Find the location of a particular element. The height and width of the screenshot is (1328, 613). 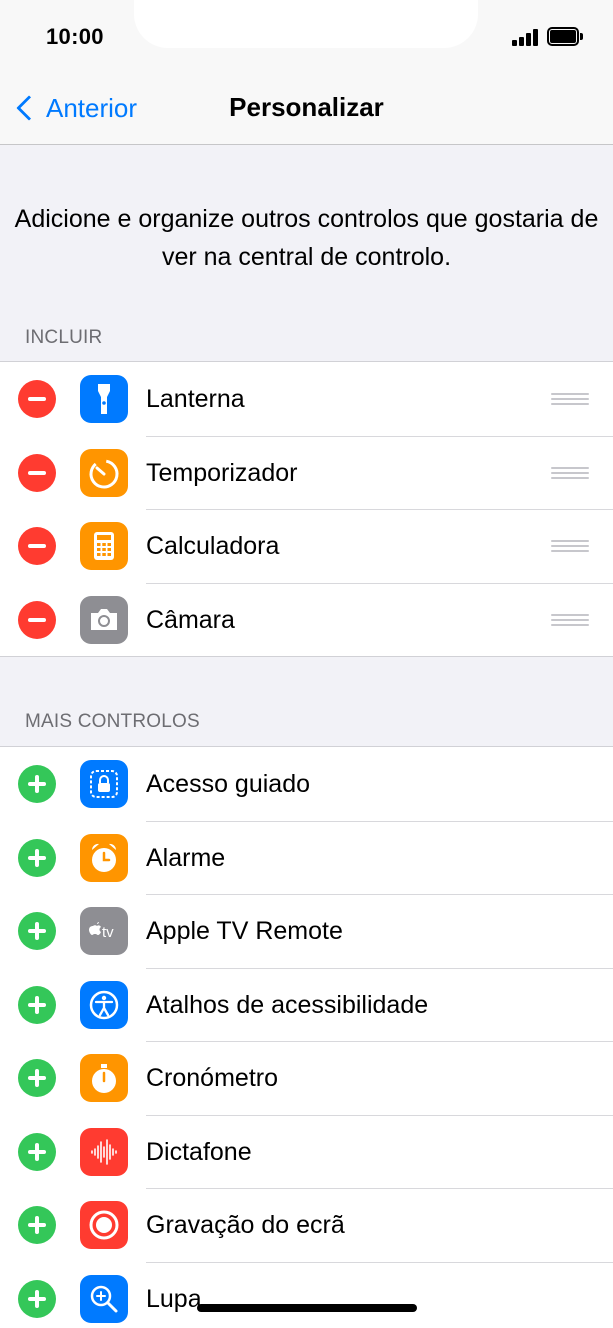

list-item-alarm: Alarme is located at coordinates (306, 857).